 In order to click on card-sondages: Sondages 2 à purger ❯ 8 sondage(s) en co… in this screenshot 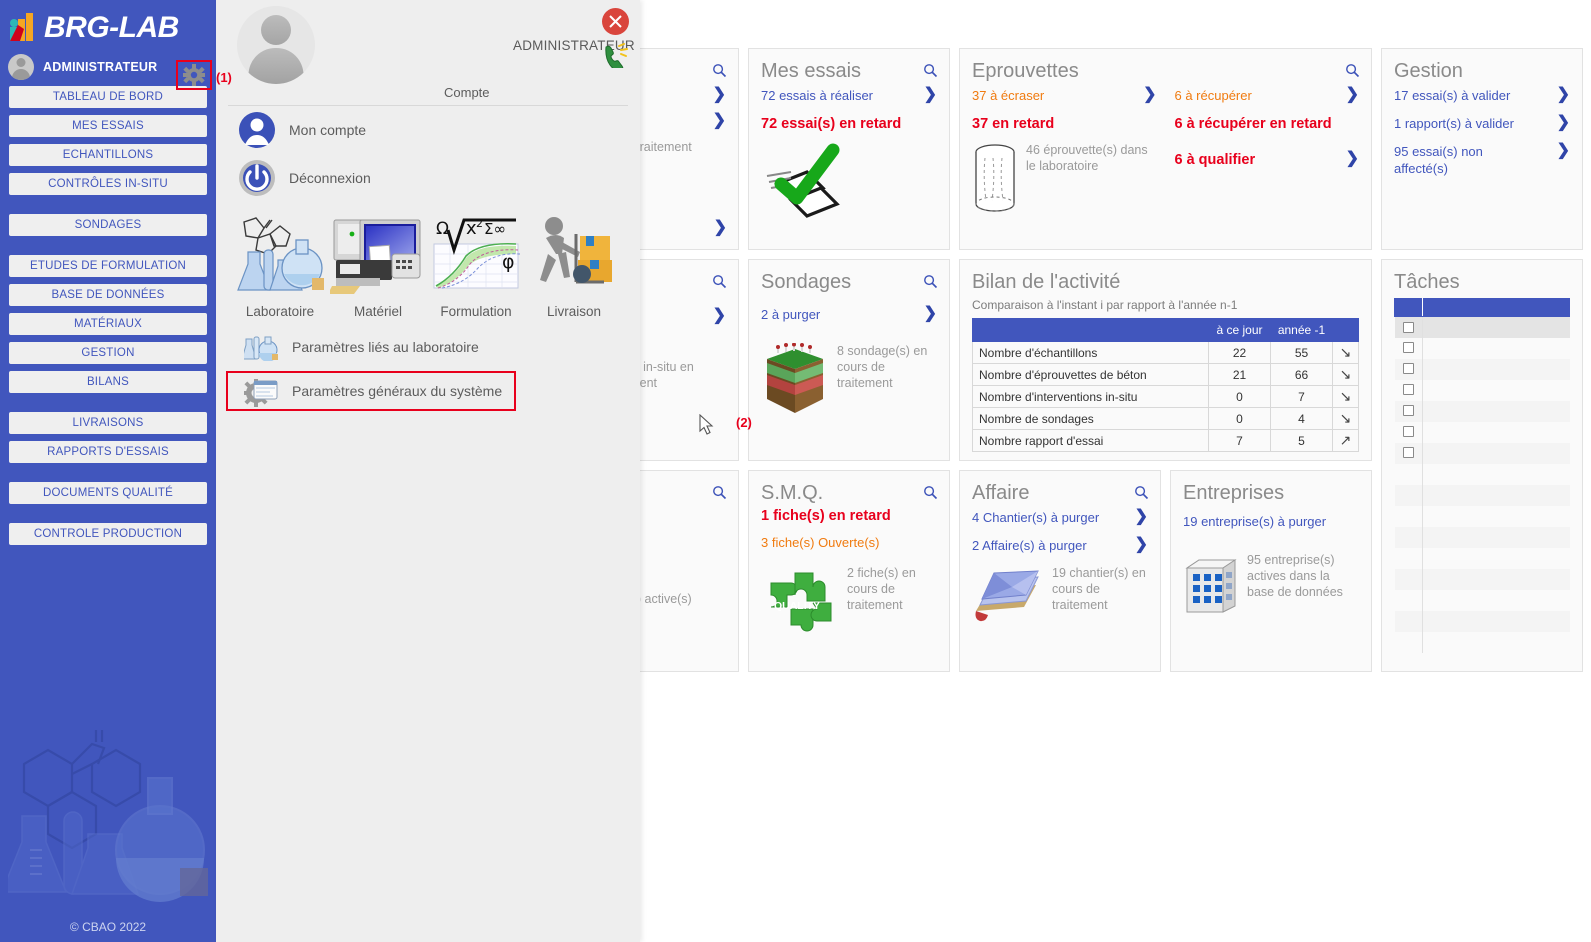, I will do `click(849, 360)`.